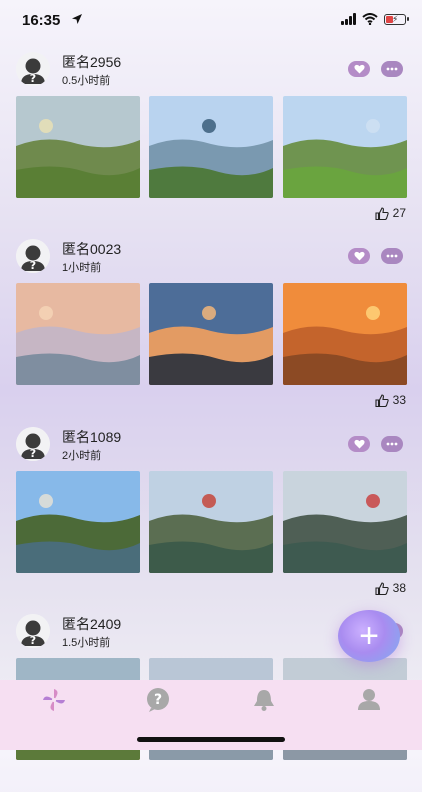  I want to click on wifi-icon, so click(370, 19).